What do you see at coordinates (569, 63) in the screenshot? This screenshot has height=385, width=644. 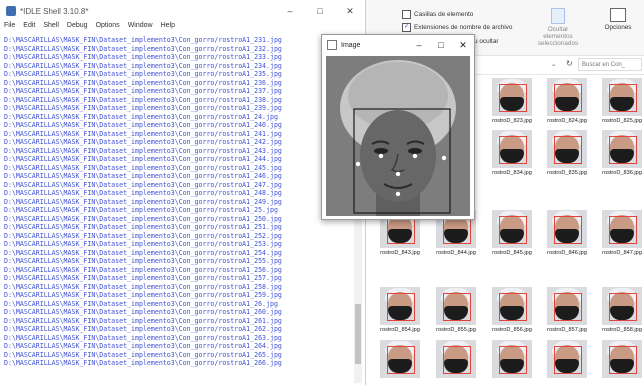 I see `refresh-icon: ↻` at bounding box center [569, 63].